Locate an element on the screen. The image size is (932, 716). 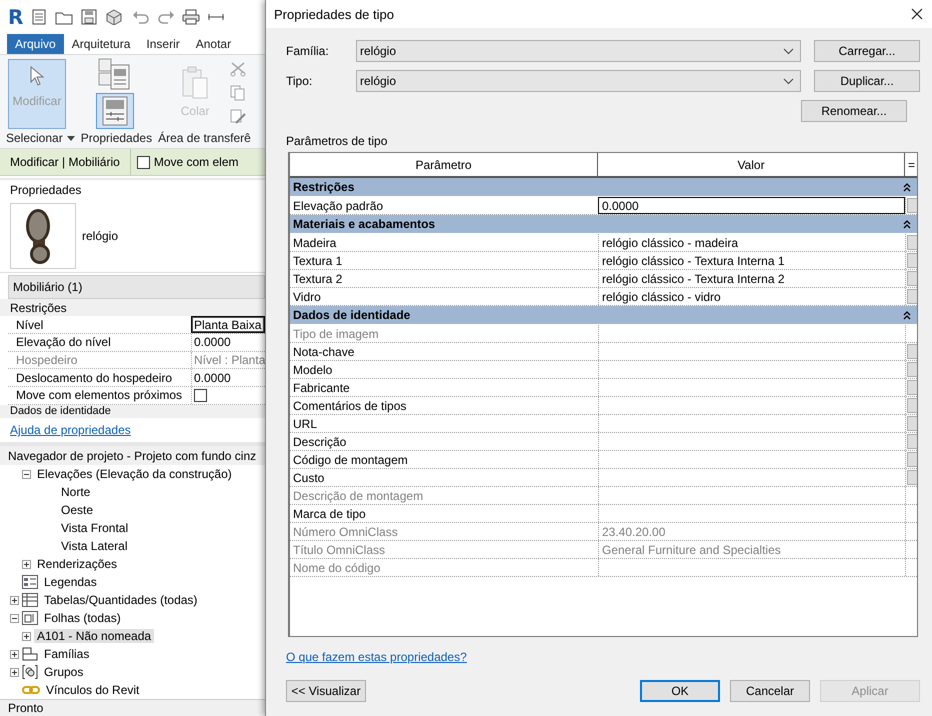
family-dropdown: relógio is located at coordinates (578, 51).